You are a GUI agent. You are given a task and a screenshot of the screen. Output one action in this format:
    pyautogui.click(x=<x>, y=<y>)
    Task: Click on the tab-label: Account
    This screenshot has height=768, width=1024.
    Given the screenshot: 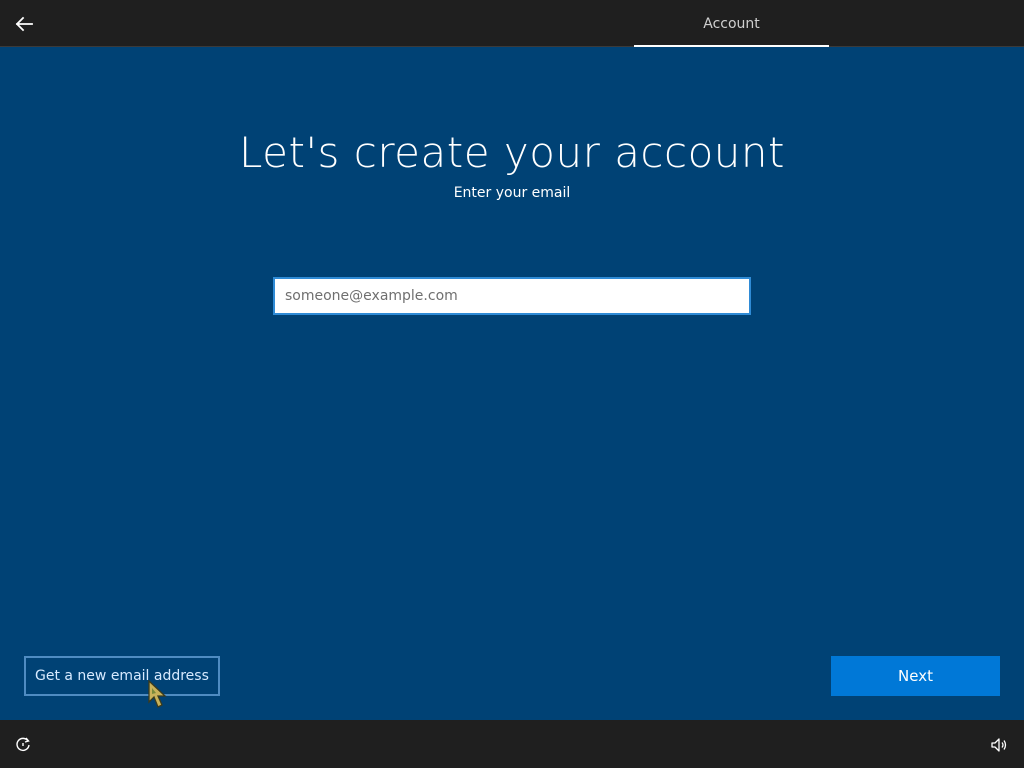 What is the action you would take?
    pyautogui.click(x=731, y=23)
    